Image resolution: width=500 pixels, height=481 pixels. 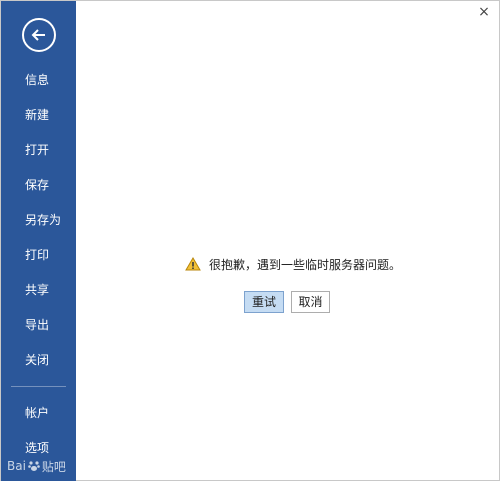 What do you see at coordinates (38, 80) in the screenshot?
I see `menu-item-info: 信息` at bounding box center [38, 80].